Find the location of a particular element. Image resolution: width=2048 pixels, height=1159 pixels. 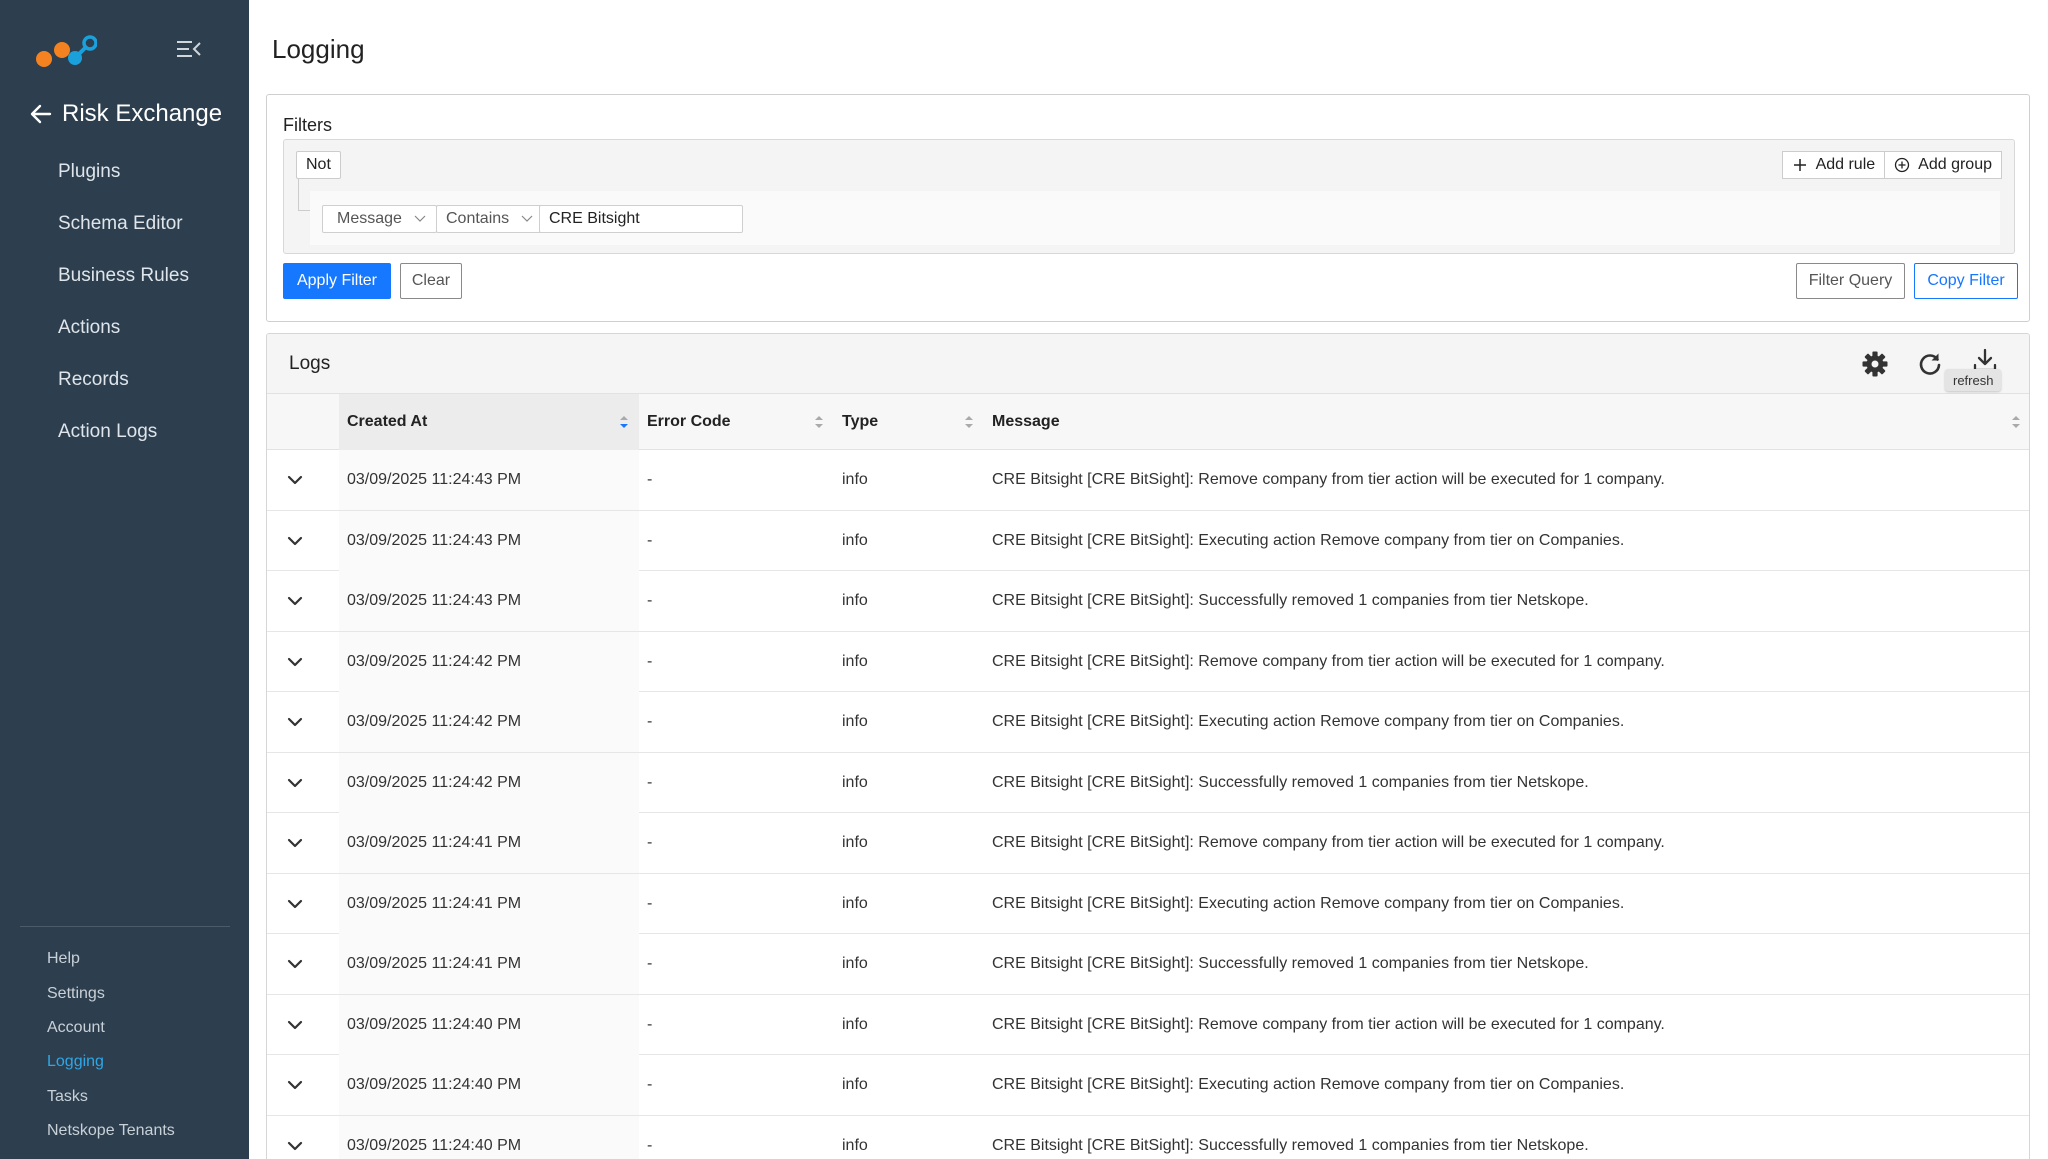

arrow-left-icon is located at coordinates (41, 114).